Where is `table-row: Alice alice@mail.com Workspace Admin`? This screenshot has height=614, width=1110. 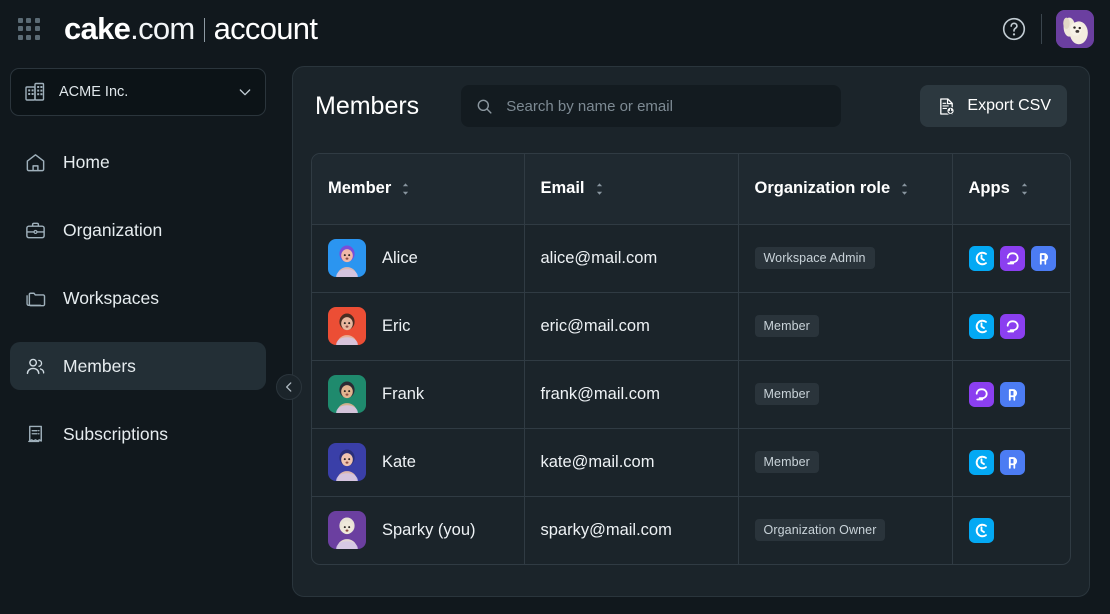 table-row: Alice alice@mail.com Workspace Admin is located at coordinates (691, 258).